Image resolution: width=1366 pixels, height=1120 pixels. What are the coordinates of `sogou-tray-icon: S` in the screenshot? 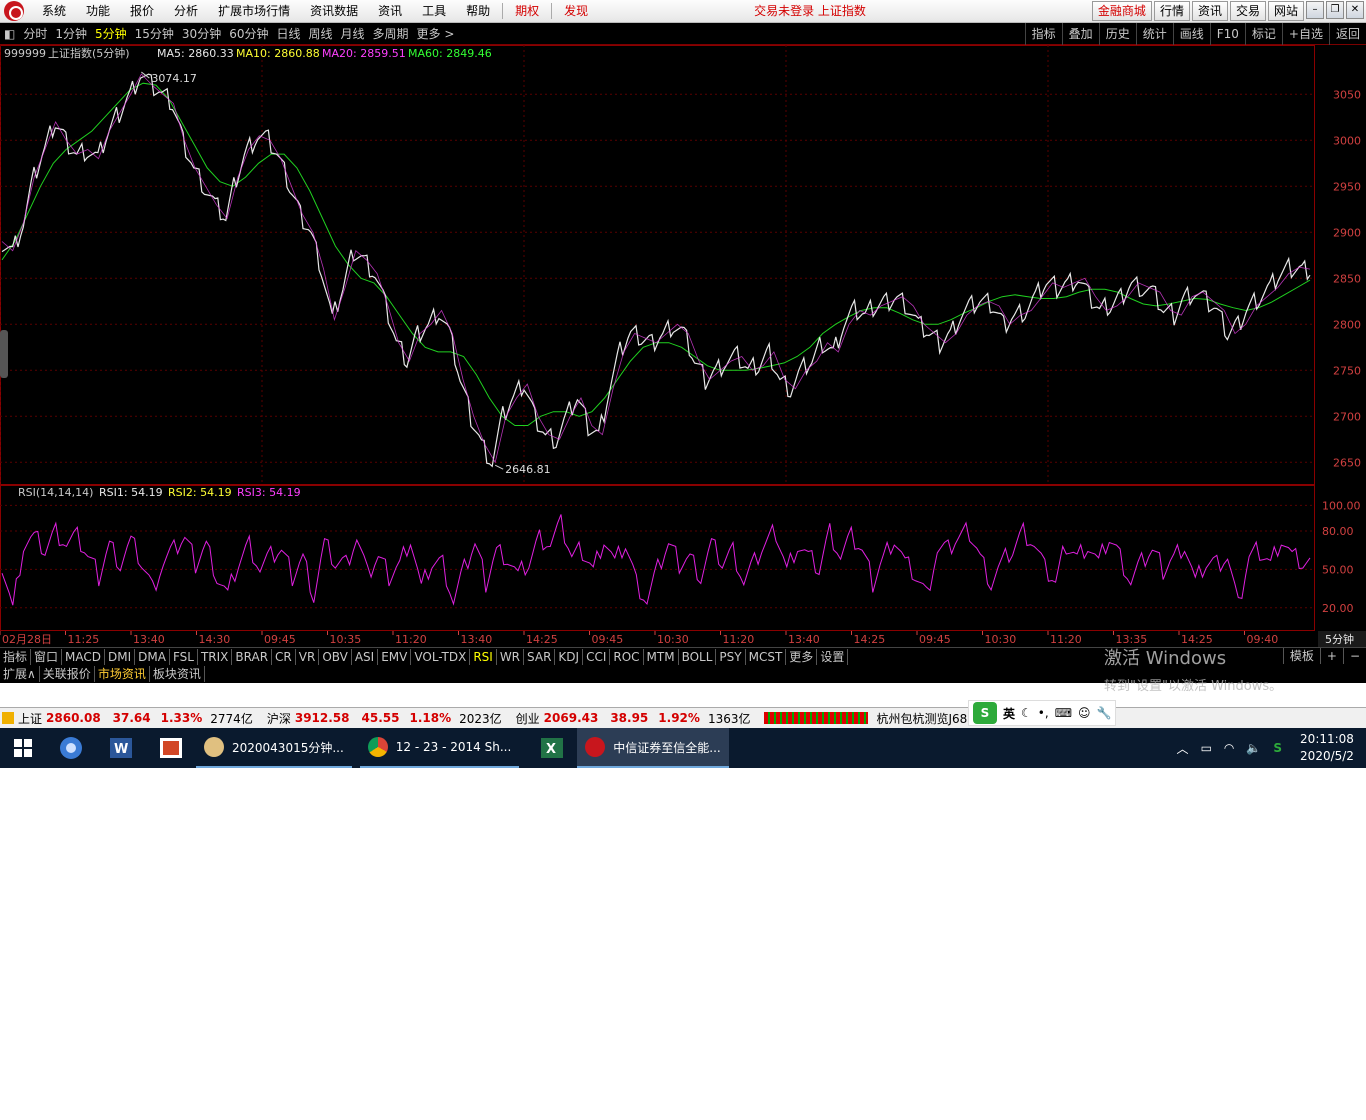 It's located at (1277, 748).